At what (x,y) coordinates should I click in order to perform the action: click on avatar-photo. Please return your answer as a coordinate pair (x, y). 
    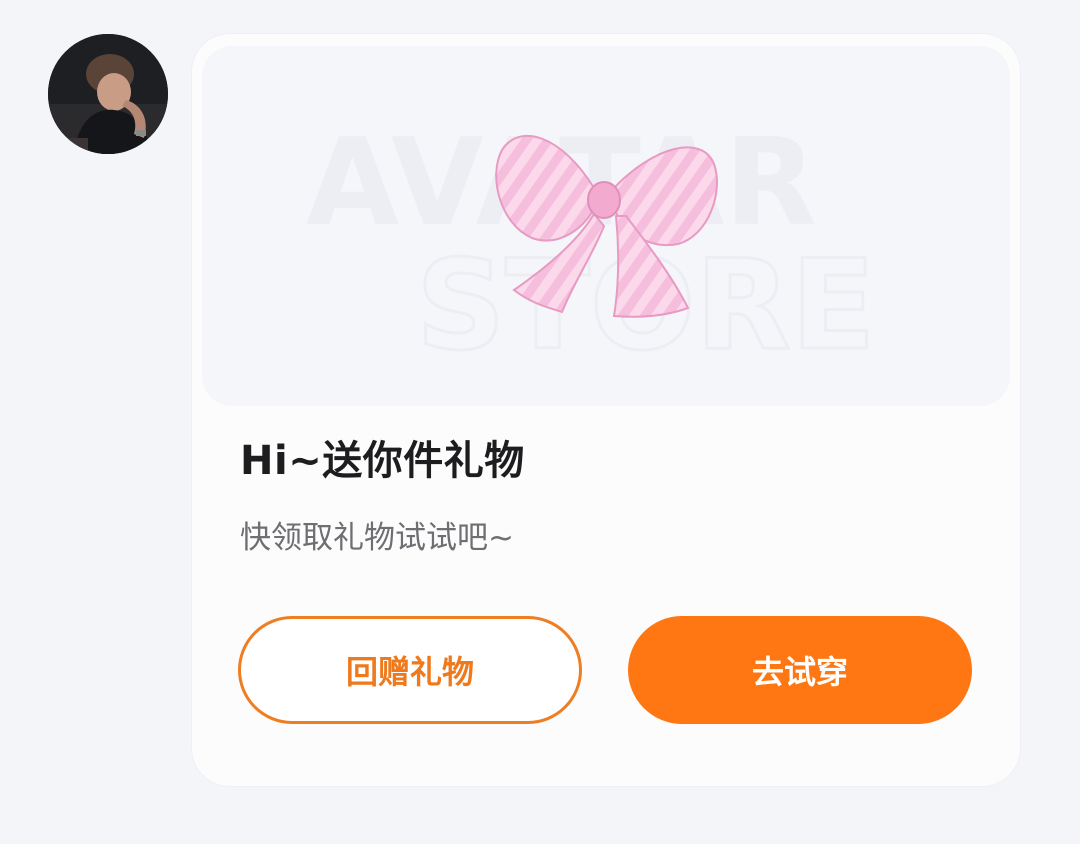
    Looking at the image, I should click on (108, 94).